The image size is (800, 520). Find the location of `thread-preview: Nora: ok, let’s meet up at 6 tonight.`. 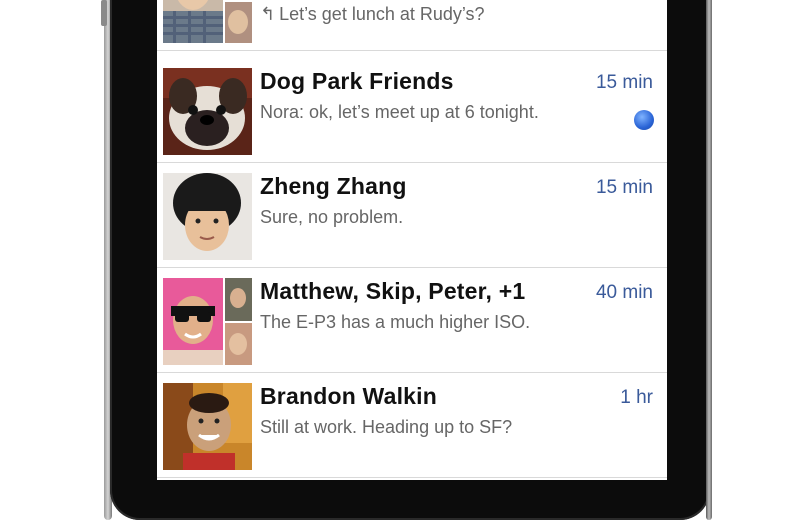

thread-preview: Nora: ok, let’s meet up at 6 tonight. is located at coordinates (399, 112).